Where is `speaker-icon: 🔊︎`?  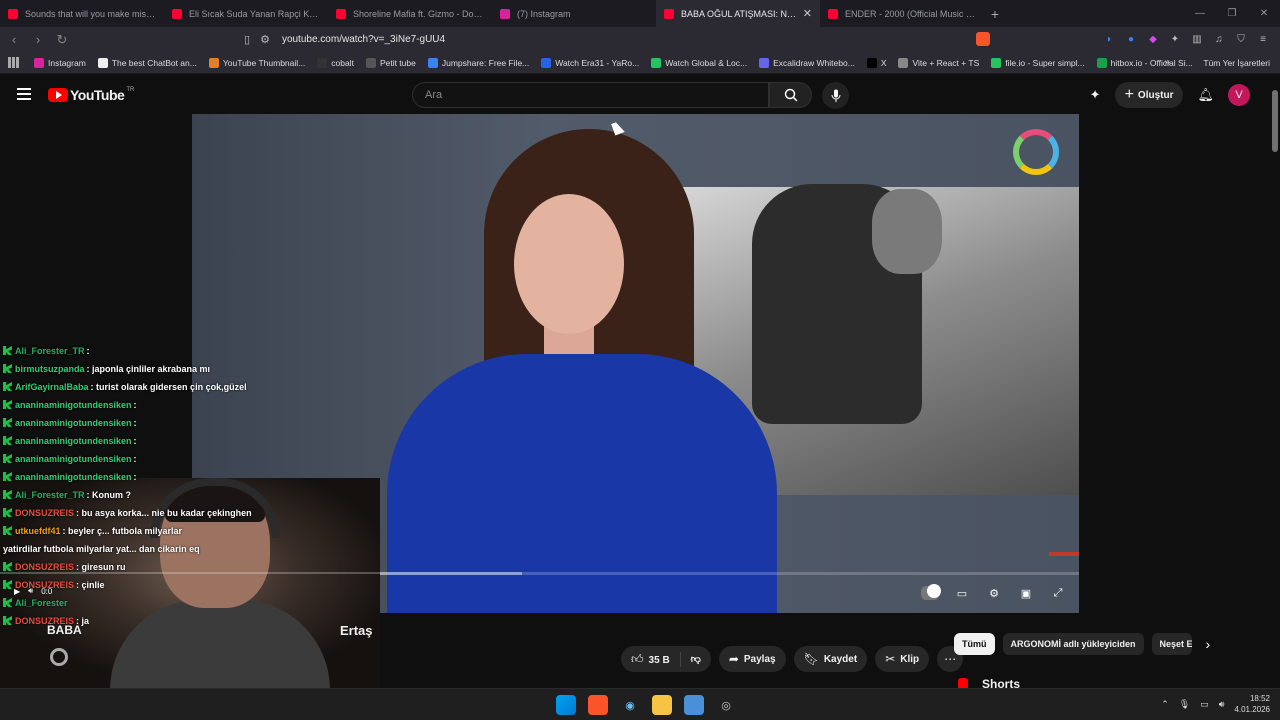
speaker-icon: 🔊︎ is located at coordinates (1222, 704).